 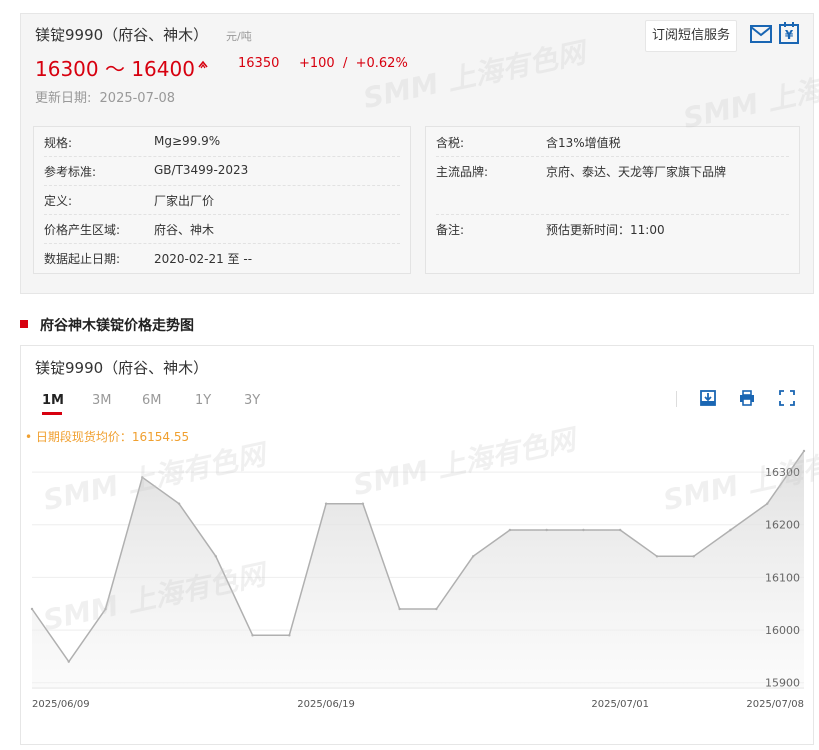 I want to click on spec-key: 定义:, so click(x=58, y=201).